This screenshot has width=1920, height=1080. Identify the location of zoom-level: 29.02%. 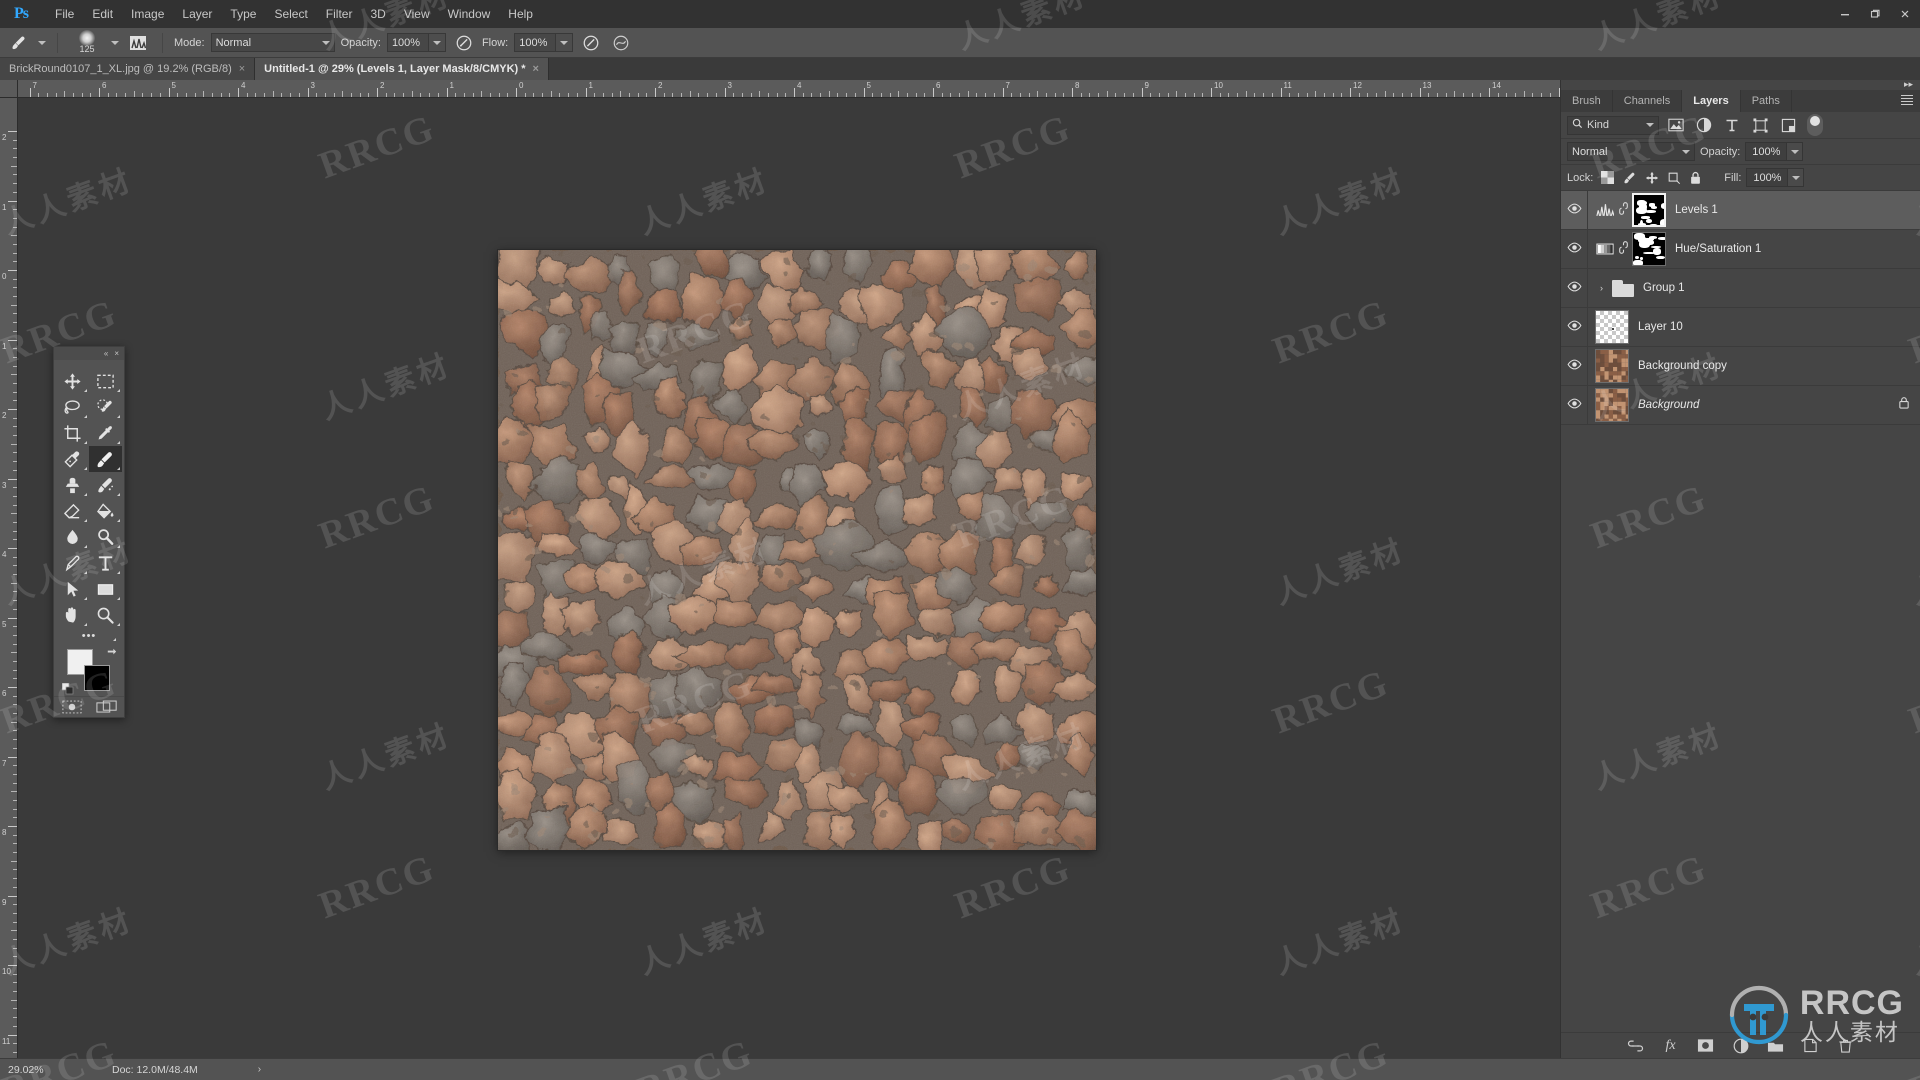
(39, 1070).